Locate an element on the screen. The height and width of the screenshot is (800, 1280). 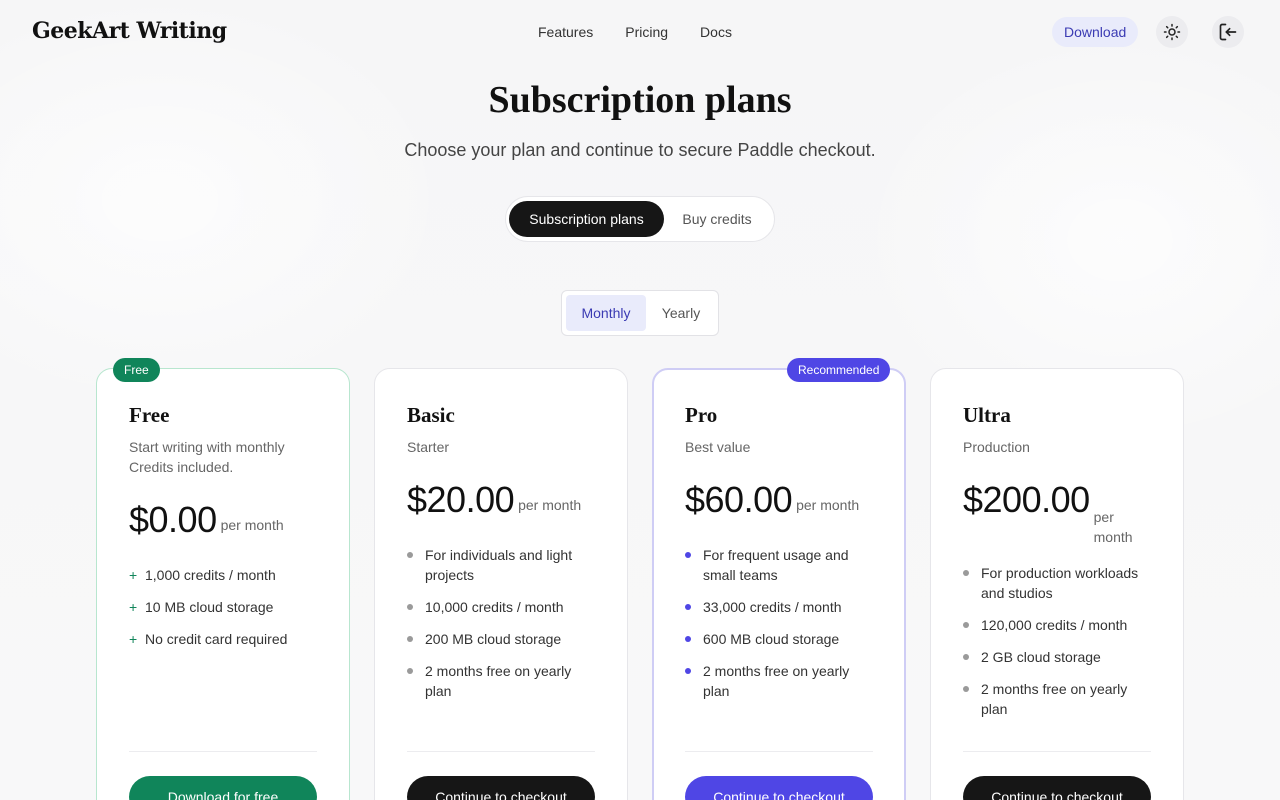
brand-logo: GeekArt Writing is located at coordinates (129, 31).